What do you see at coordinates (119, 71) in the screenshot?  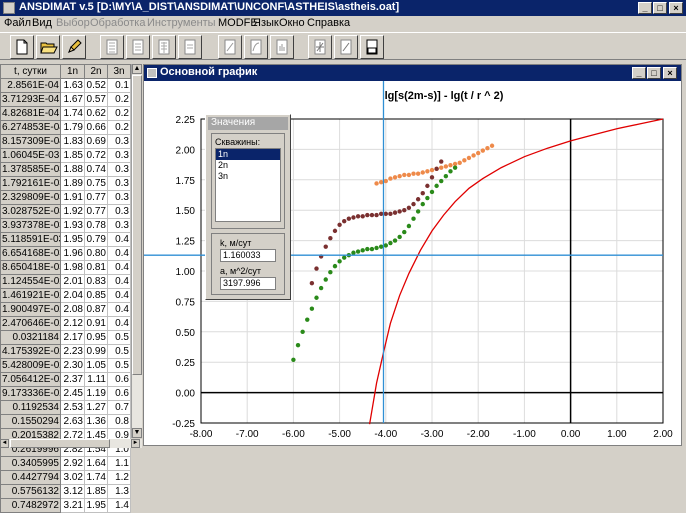 I see `table-header-cell: 3n` at bounding box center [119, 71].